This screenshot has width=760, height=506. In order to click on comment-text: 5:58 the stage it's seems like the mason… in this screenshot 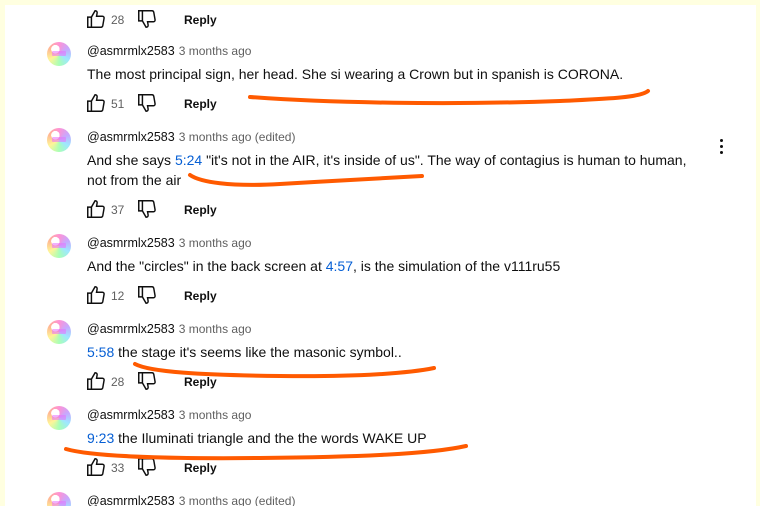, I will do `click(387, 352)`.